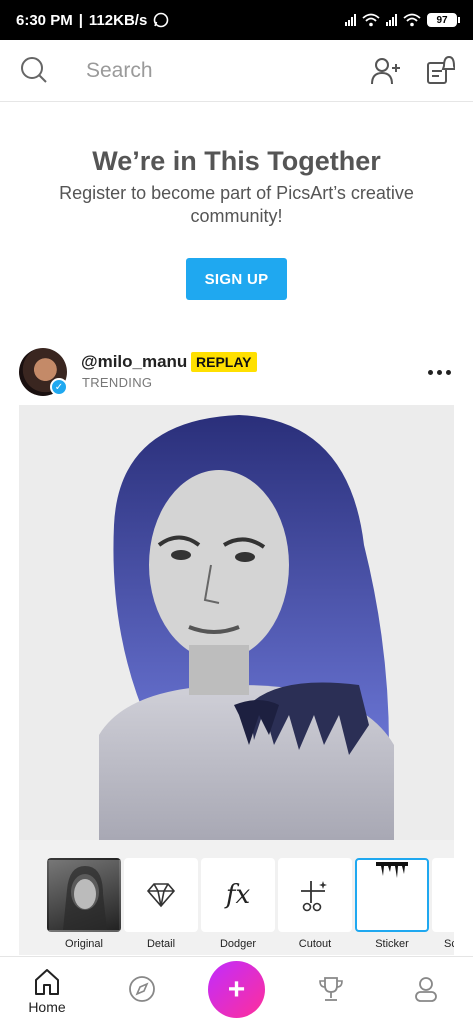 The width and height of the screenshot is (473, 1024). I want to click on wifi-icon, so click(371, 20).